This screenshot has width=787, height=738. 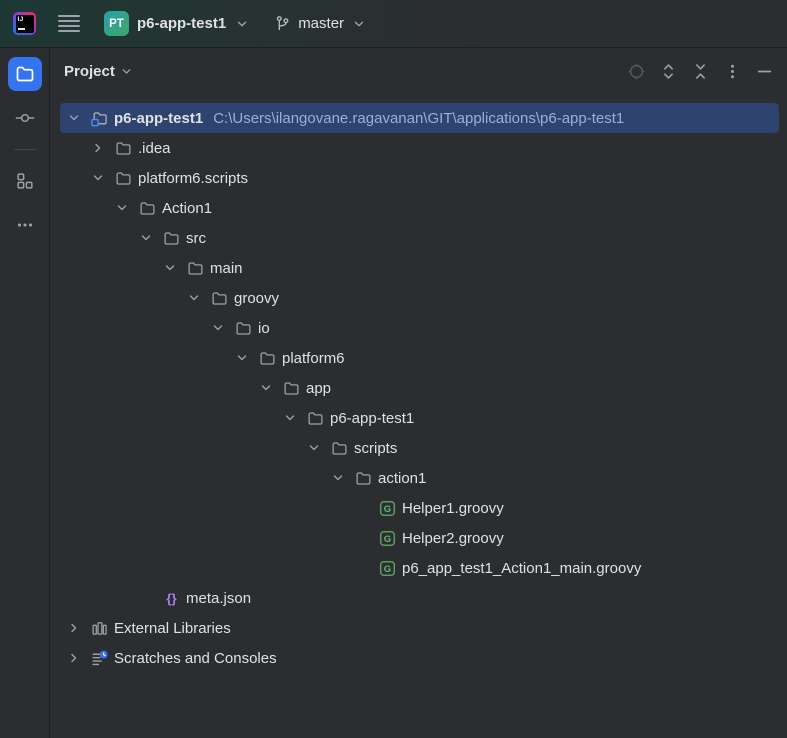 I want to click on target-icon, so click(x=636, y=71).